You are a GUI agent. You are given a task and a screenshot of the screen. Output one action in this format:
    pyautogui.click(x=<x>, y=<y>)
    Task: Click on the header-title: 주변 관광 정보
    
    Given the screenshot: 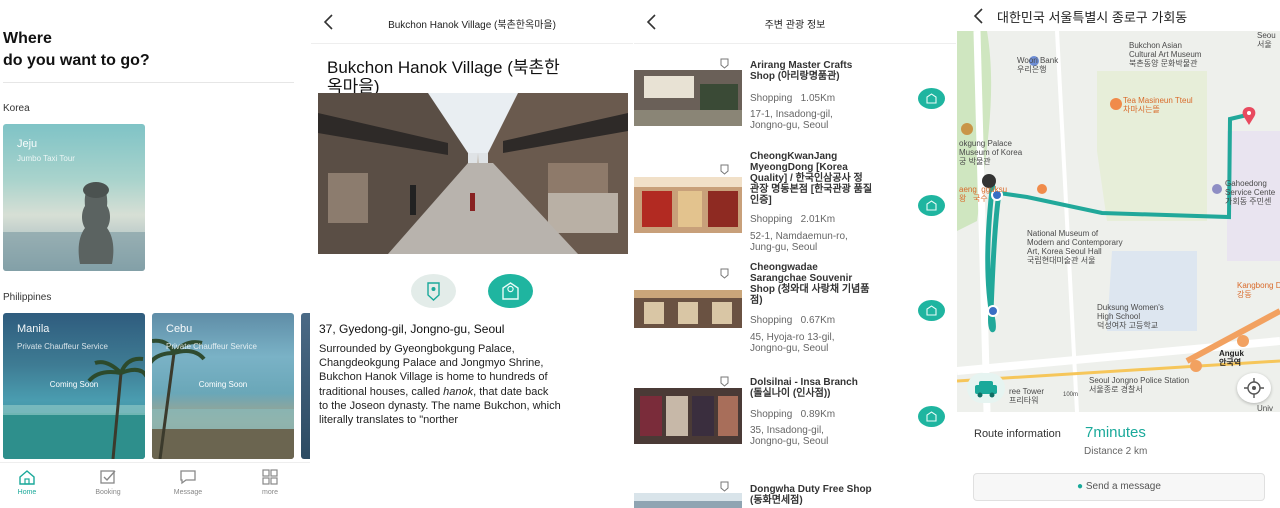 What is the action you would take?
    pyautogui.click(x=795, y=25)
    